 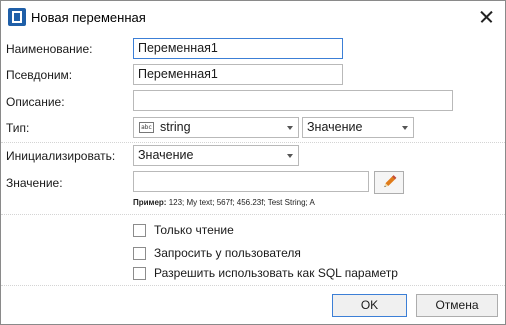 What do you see at coordinates (216, 155) in the screenshot?
I see `init-select: Значение` at bounding box center [216, 155].